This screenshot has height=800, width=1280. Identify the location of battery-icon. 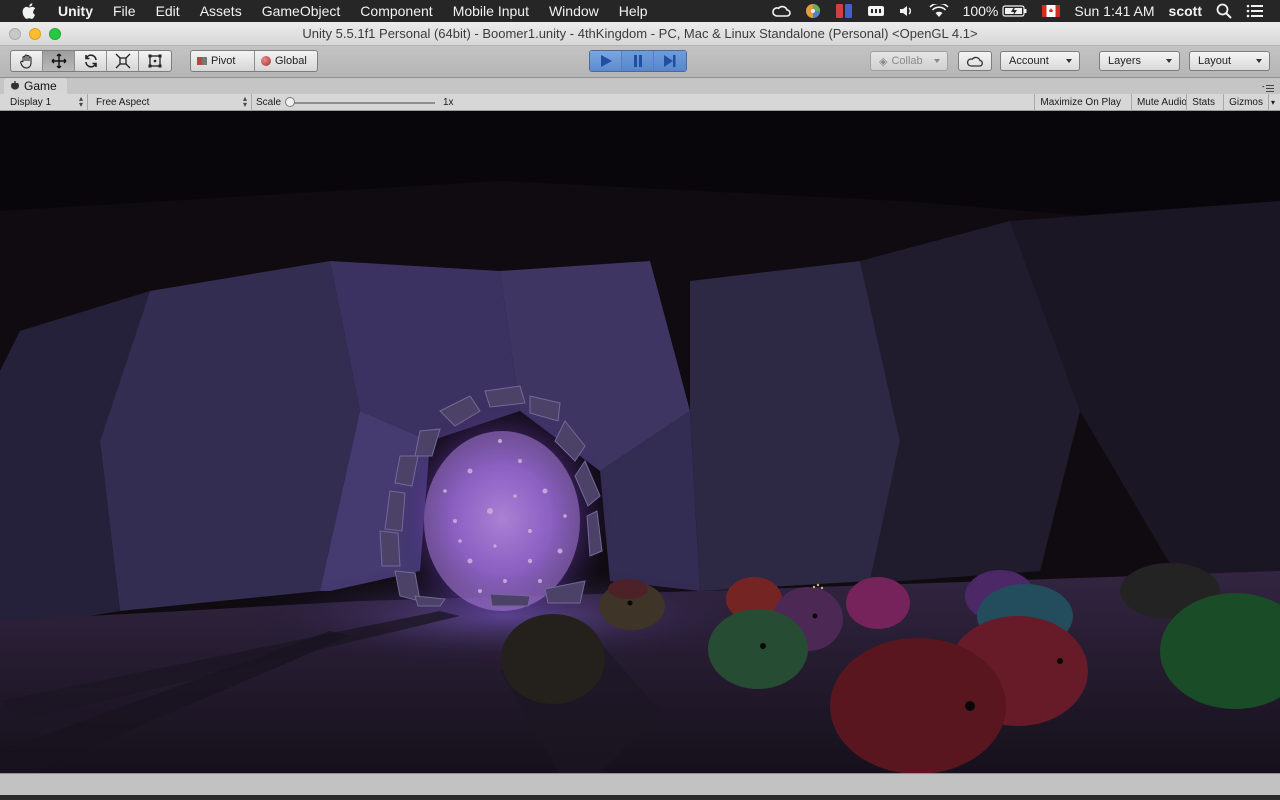
(1015, 11).